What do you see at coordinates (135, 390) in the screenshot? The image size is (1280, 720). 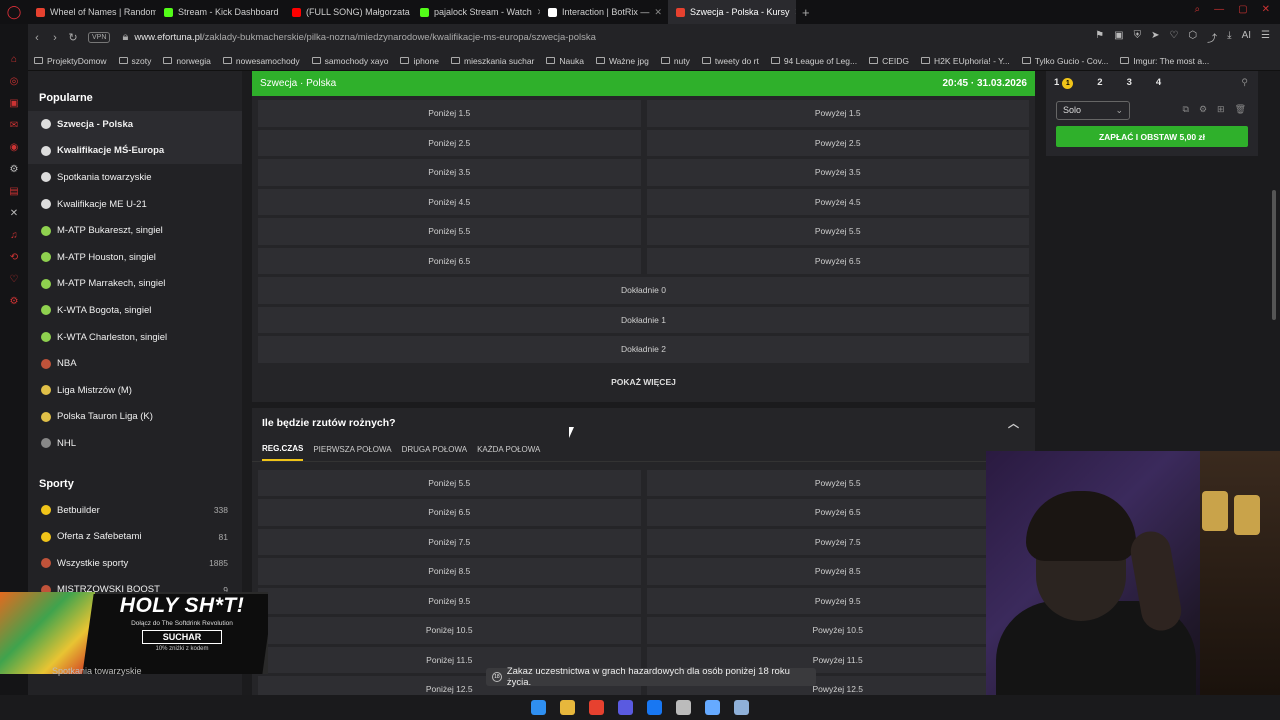 I see `sidebar-item: Liga Mistrzów (M)` at bounding box center [135, 390].